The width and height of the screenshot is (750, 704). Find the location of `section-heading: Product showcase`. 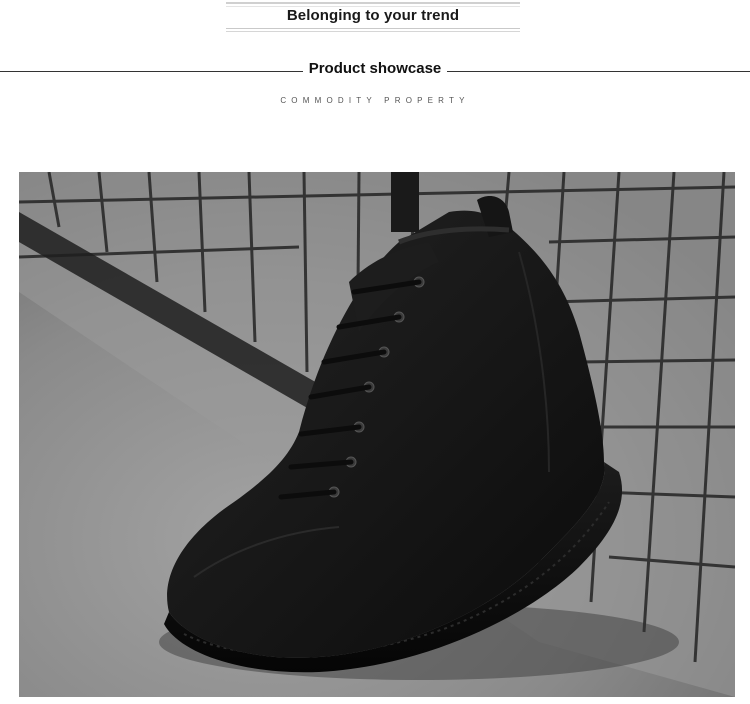

section-heading: Product showcase is located at coordinates (375, 69).